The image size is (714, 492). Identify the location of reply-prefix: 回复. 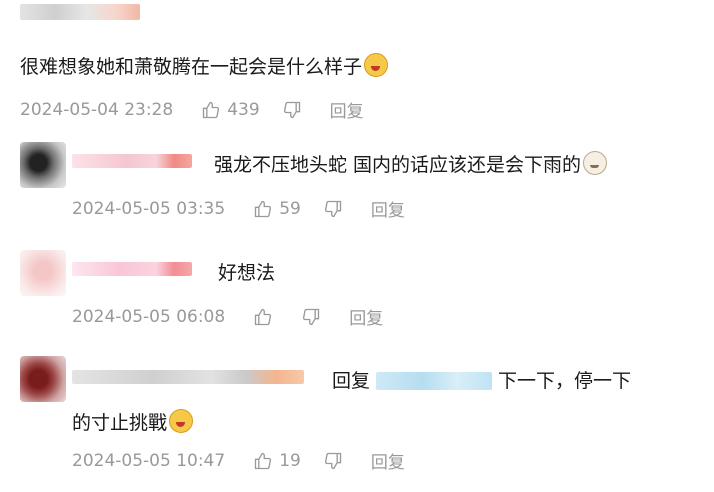
(351, 381).